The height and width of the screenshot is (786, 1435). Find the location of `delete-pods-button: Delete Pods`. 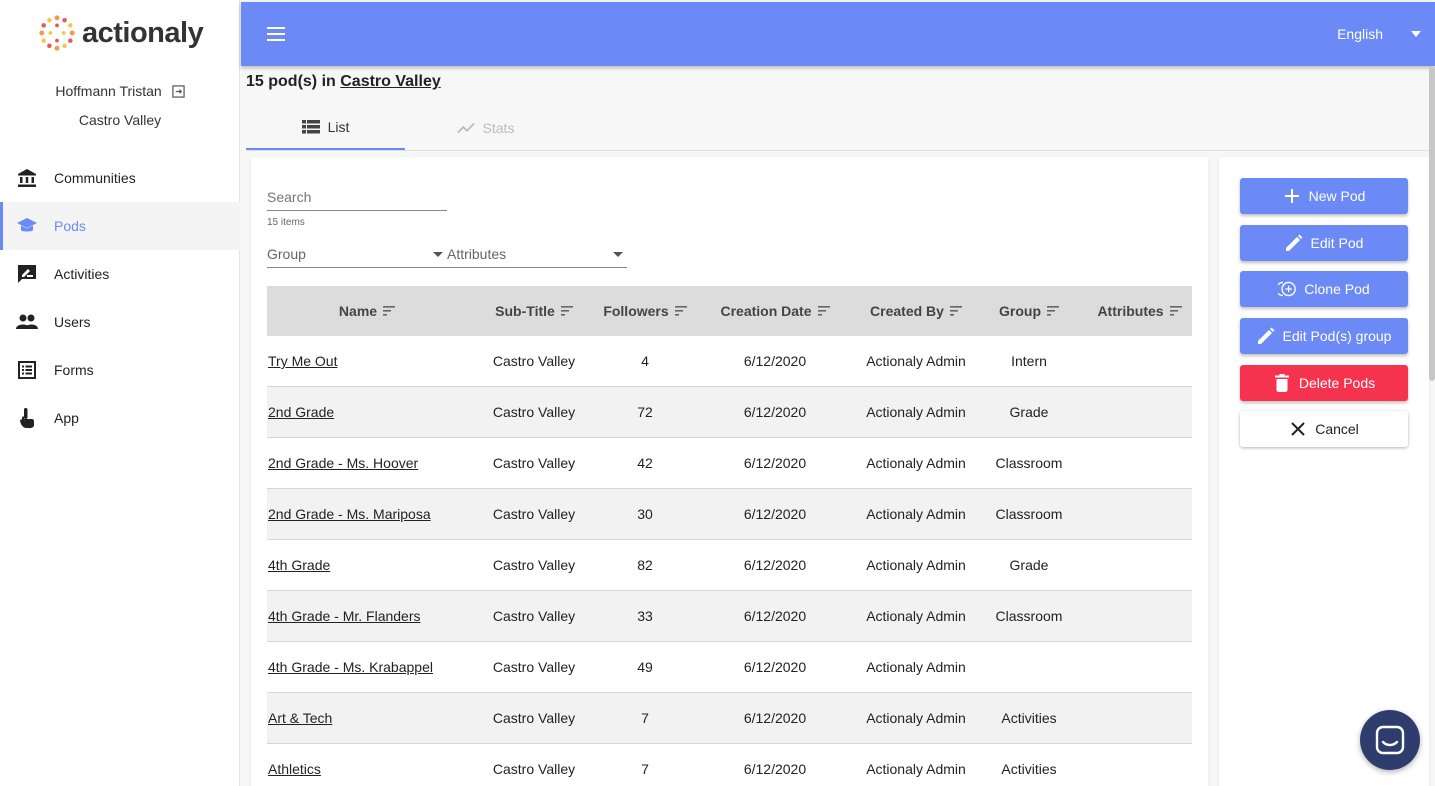

delete-pods-button: Delete Pods is located at coordinates (1324, 383).